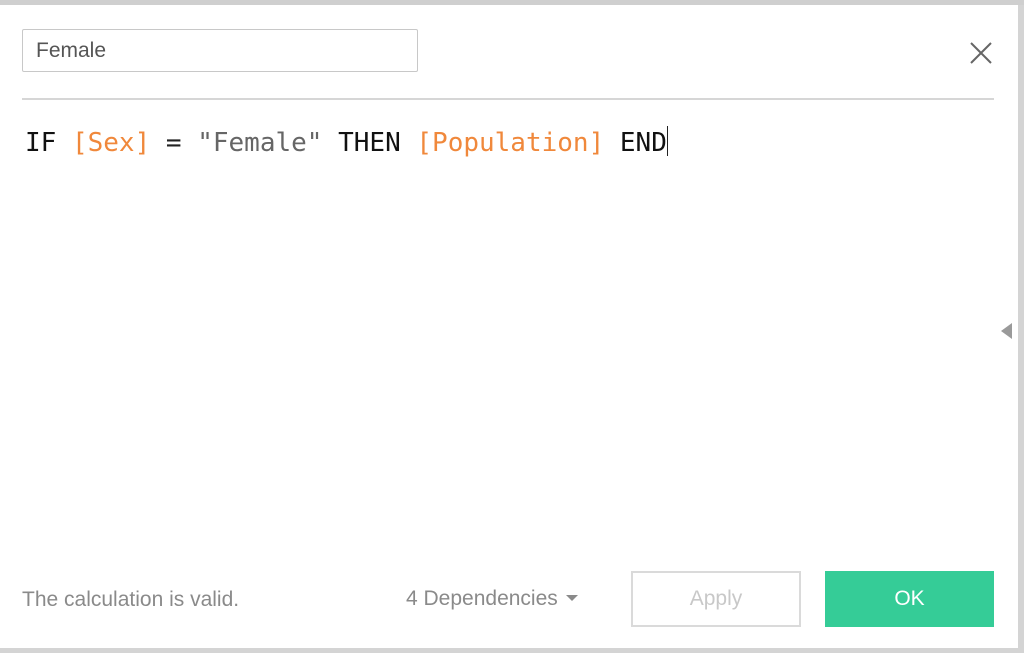  Describe the element at coordinates (260, 143) in the screenshot. I see `string-literal: "Female"` at that location.